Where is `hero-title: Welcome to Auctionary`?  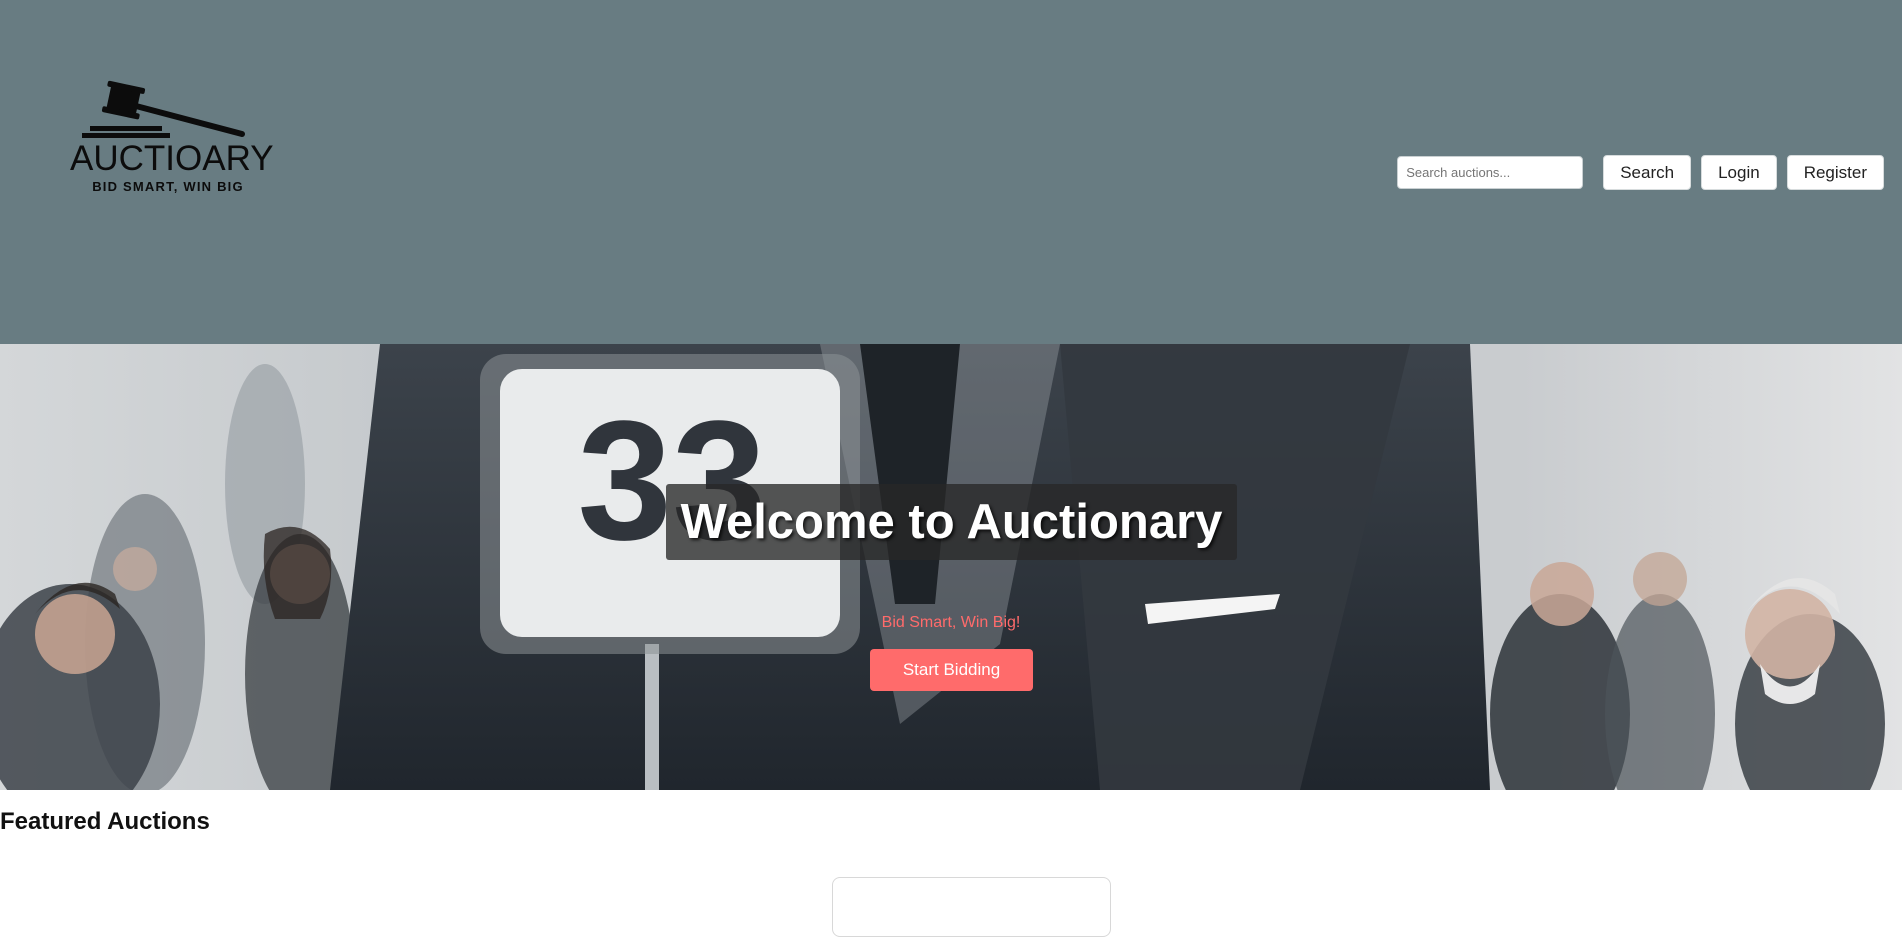 hero-title: Welcome to Auctionary is located at coordinates (951, 522).